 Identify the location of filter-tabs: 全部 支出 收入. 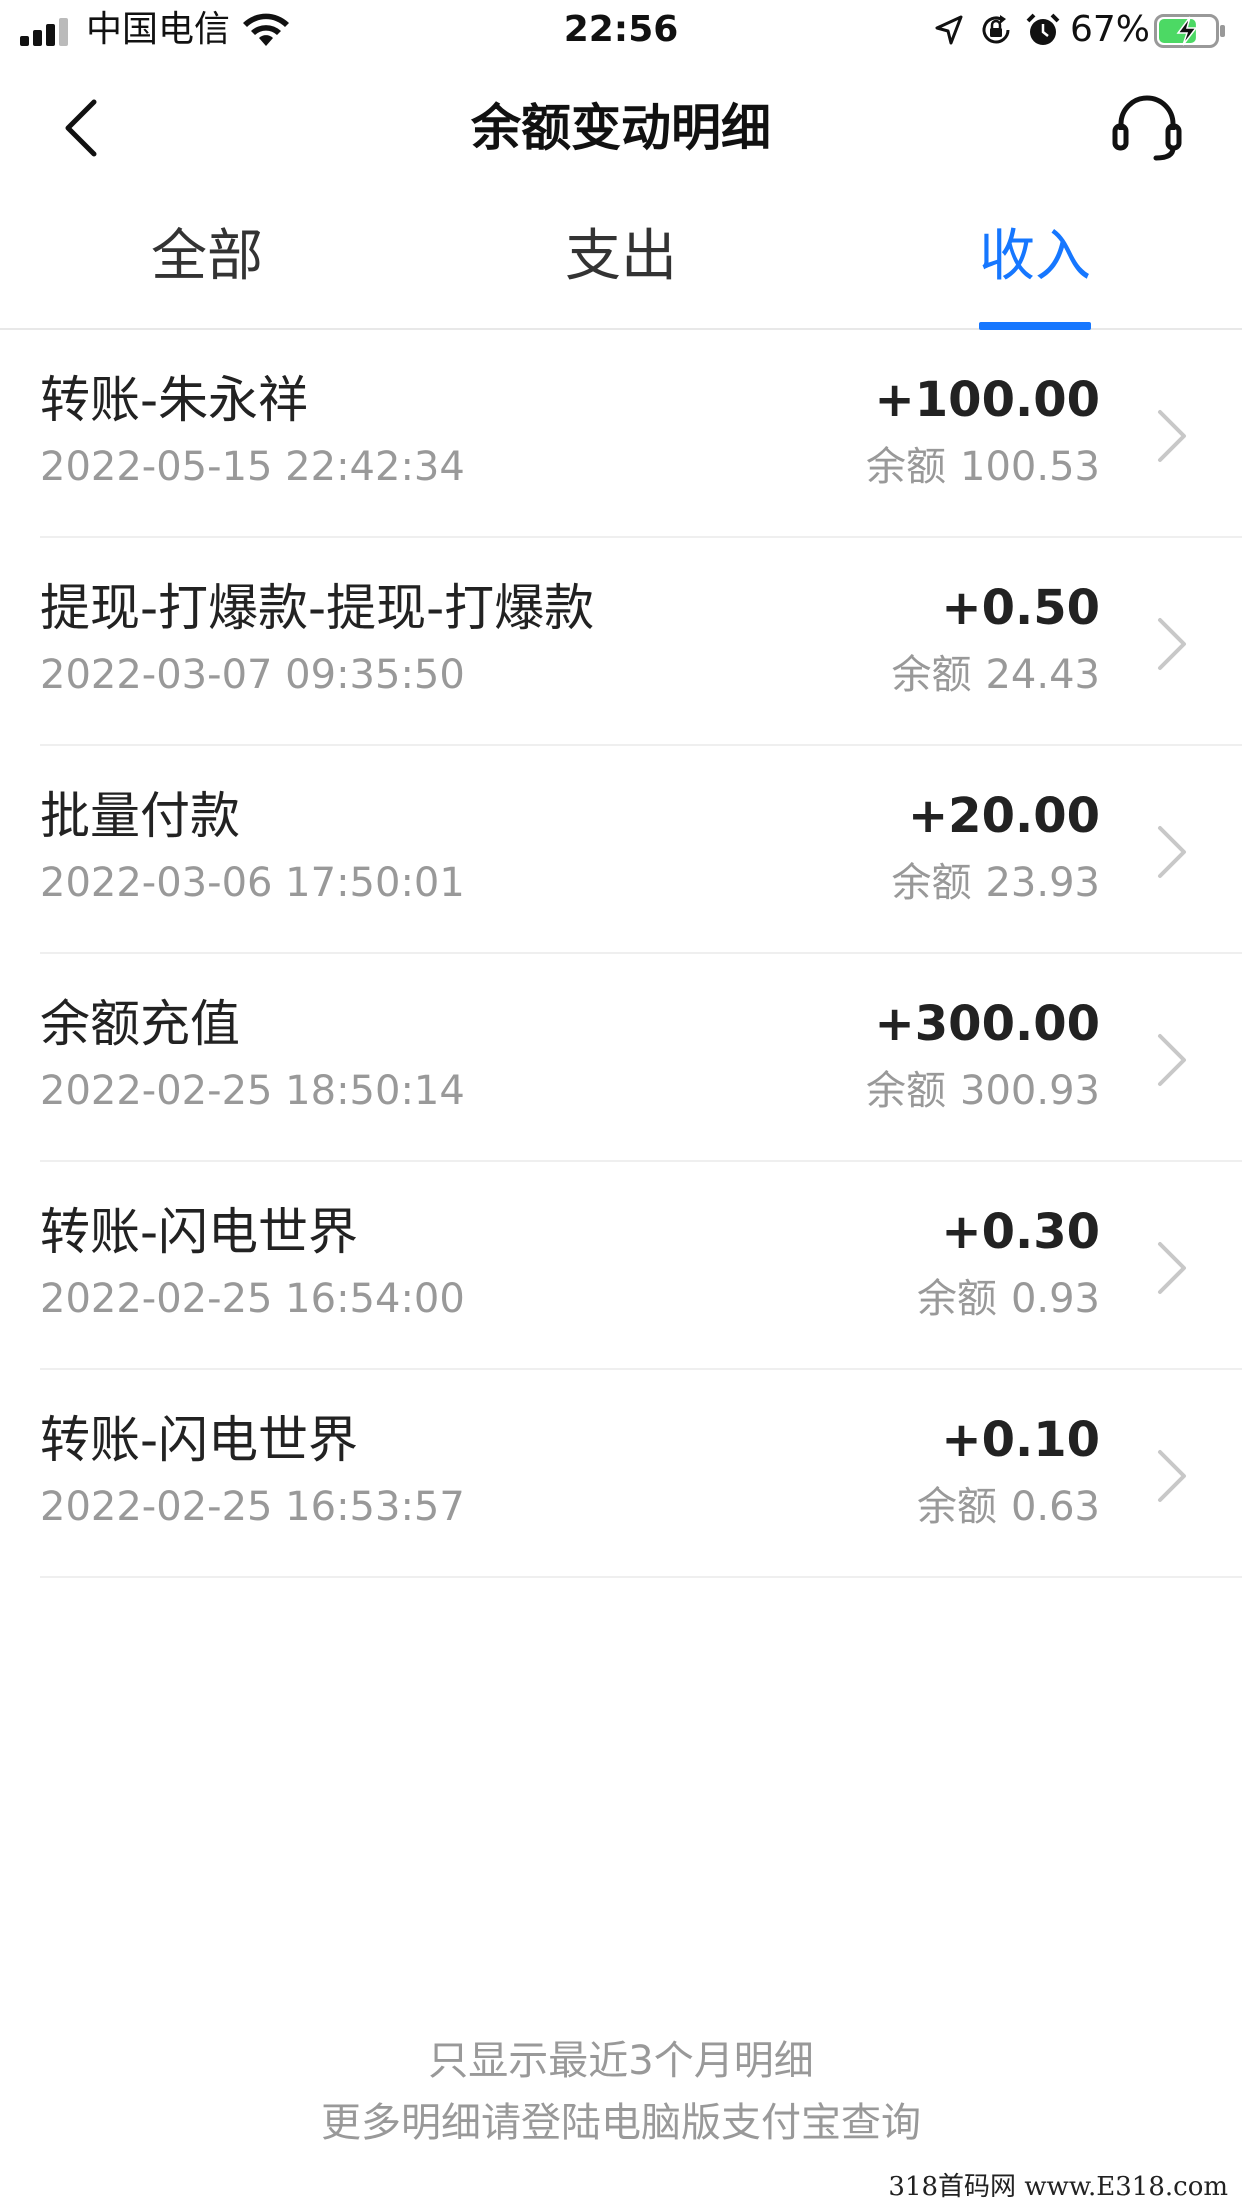
(621, 265).